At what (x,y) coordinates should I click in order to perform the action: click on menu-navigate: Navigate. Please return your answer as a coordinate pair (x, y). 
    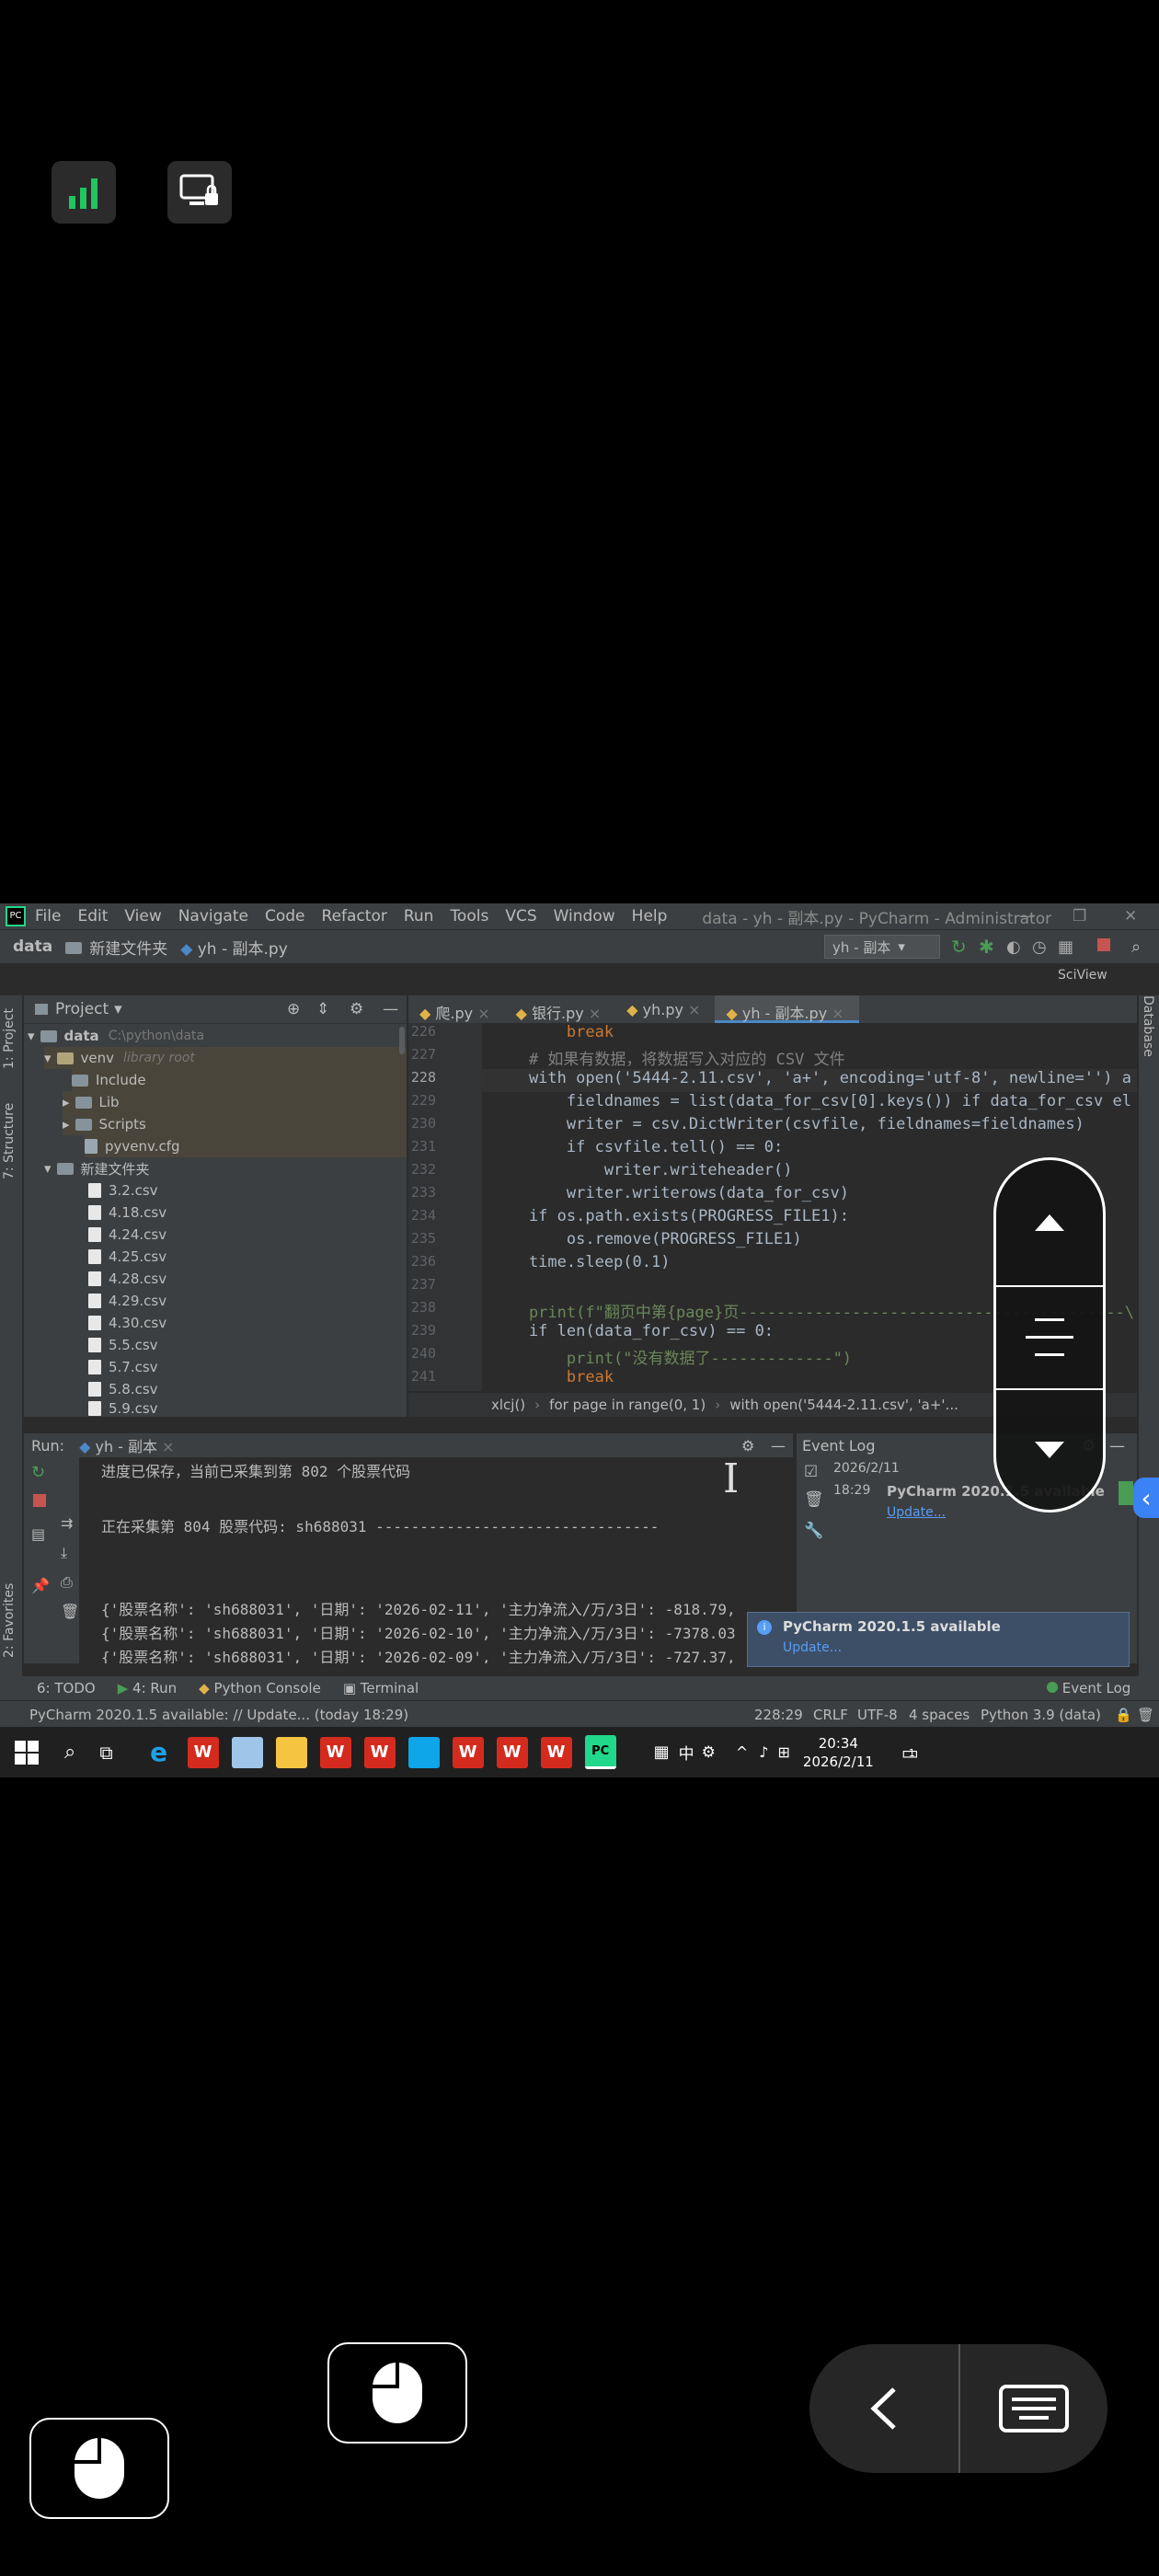
    Looking at the image, I should click on (213, 916).